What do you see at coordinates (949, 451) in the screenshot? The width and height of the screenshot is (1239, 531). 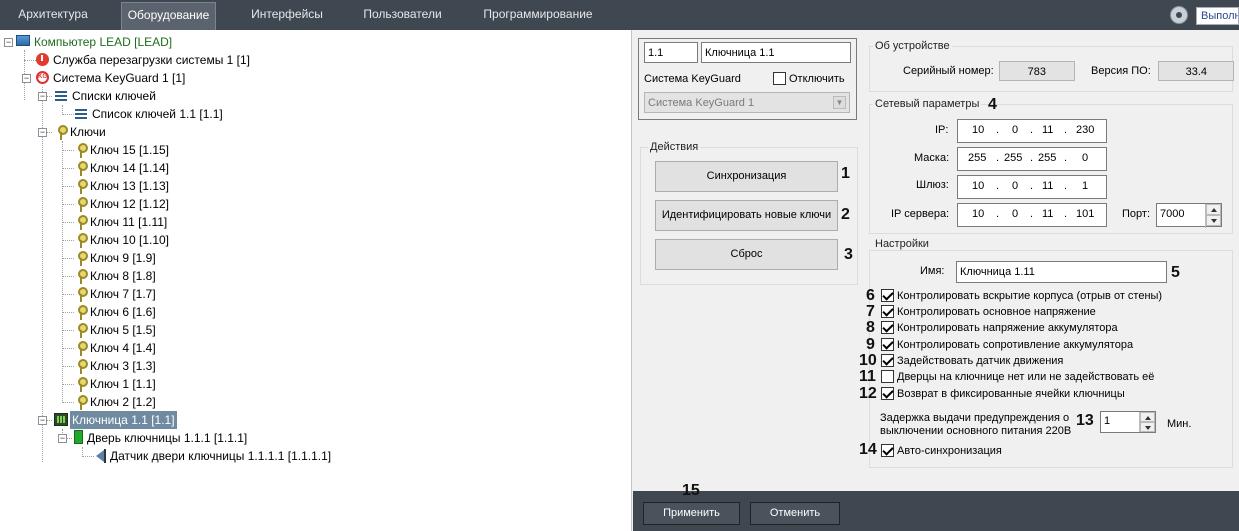 I see `autosync-label: Авто-синхронизация` at bounding box center [949, 451].